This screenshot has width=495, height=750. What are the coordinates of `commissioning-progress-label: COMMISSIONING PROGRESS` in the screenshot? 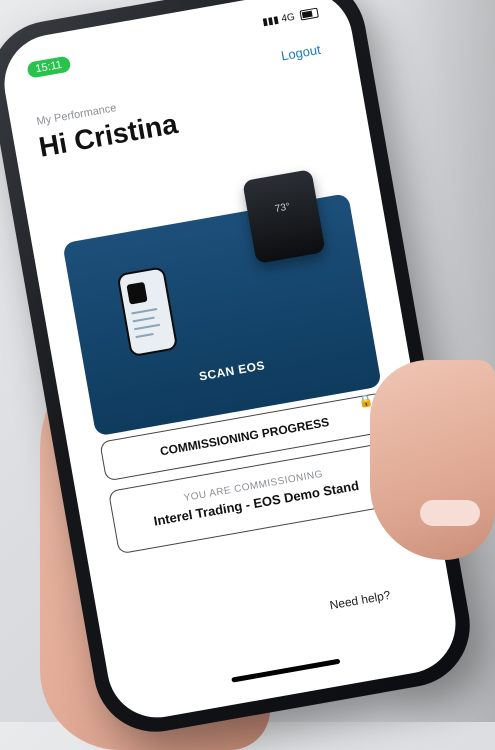 It's located at (244, 436).